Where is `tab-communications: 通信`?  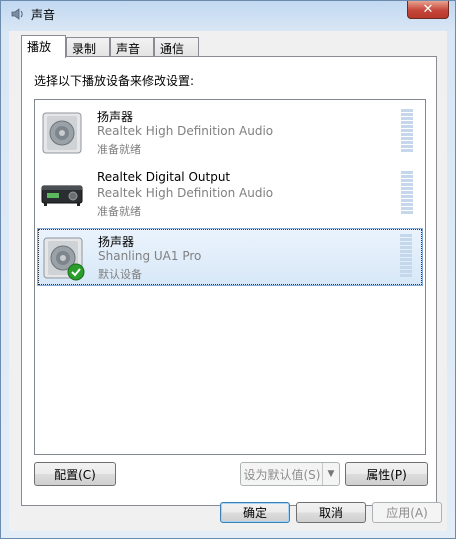 tab-communications: 通信 is located at coordinates (176, 47).